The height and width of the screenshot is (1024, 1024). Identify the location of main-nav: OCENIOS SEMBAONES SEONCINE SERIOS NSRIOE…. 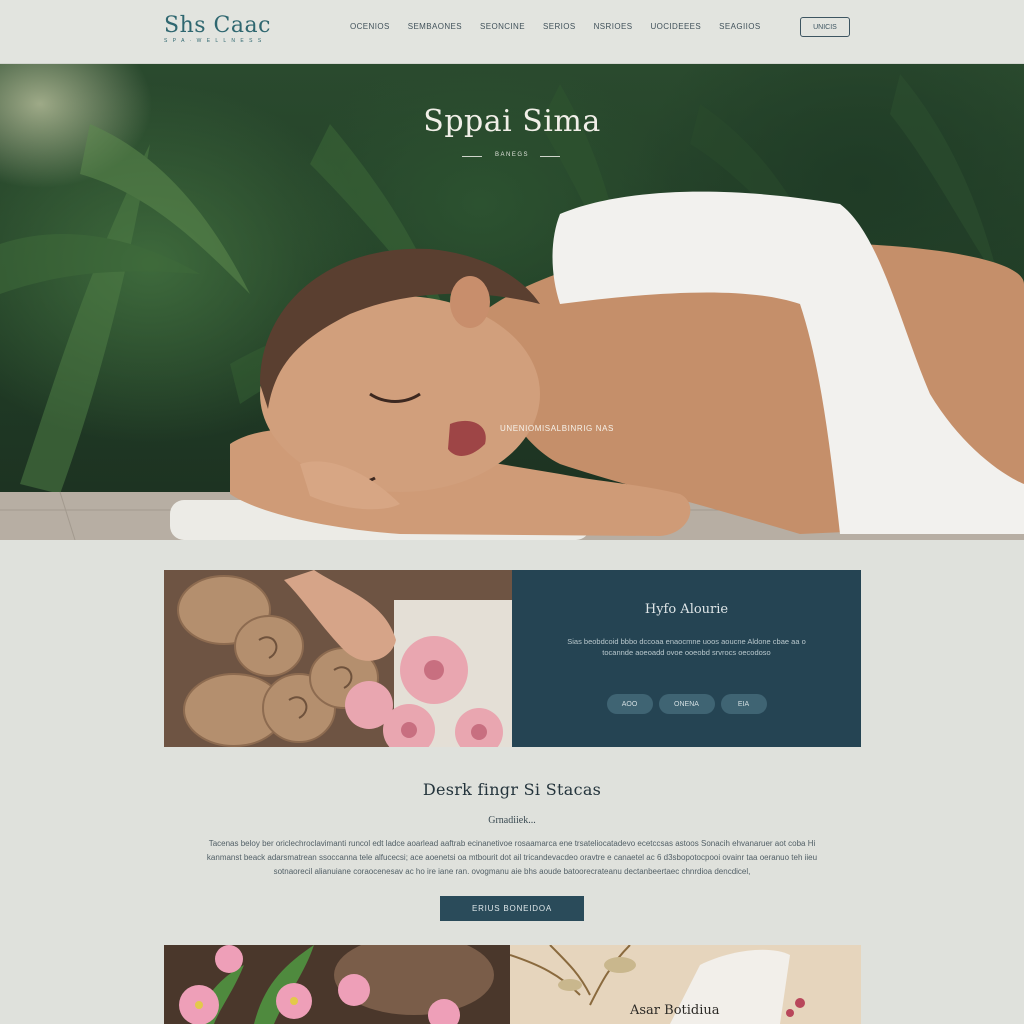
(555, 26).